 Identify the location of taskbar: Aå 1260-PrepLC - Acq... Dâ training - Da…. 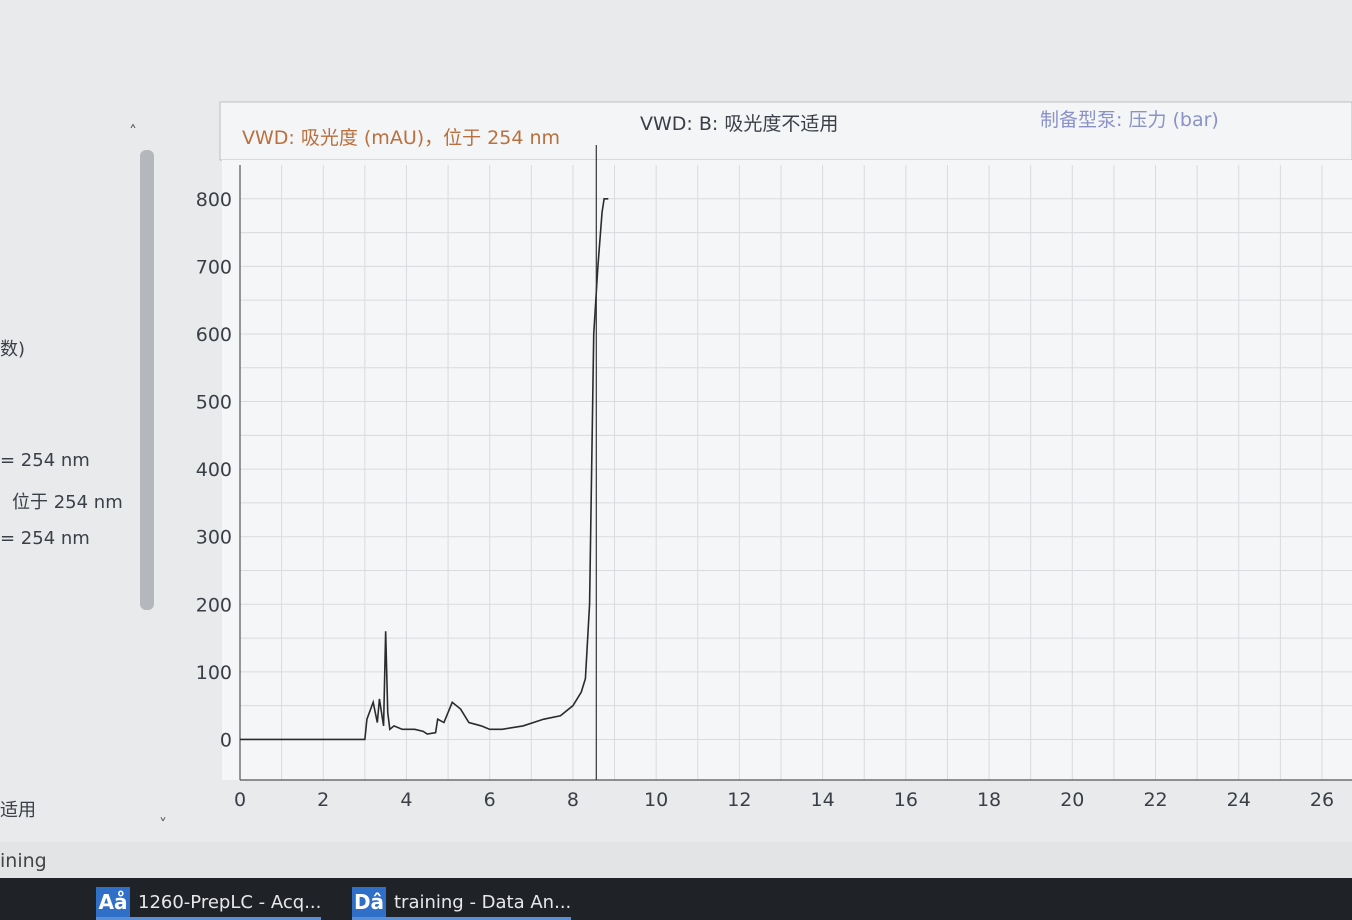
(676, 899).